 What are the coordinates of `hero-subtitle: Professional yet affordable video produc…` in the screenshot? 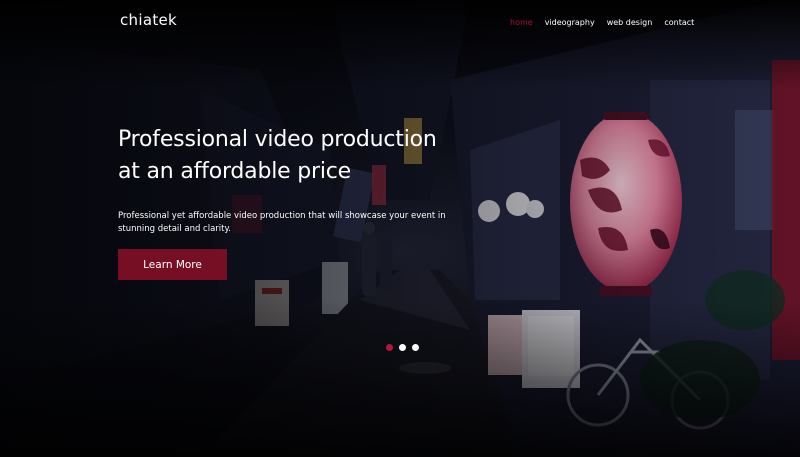 It's located at (282, 222).